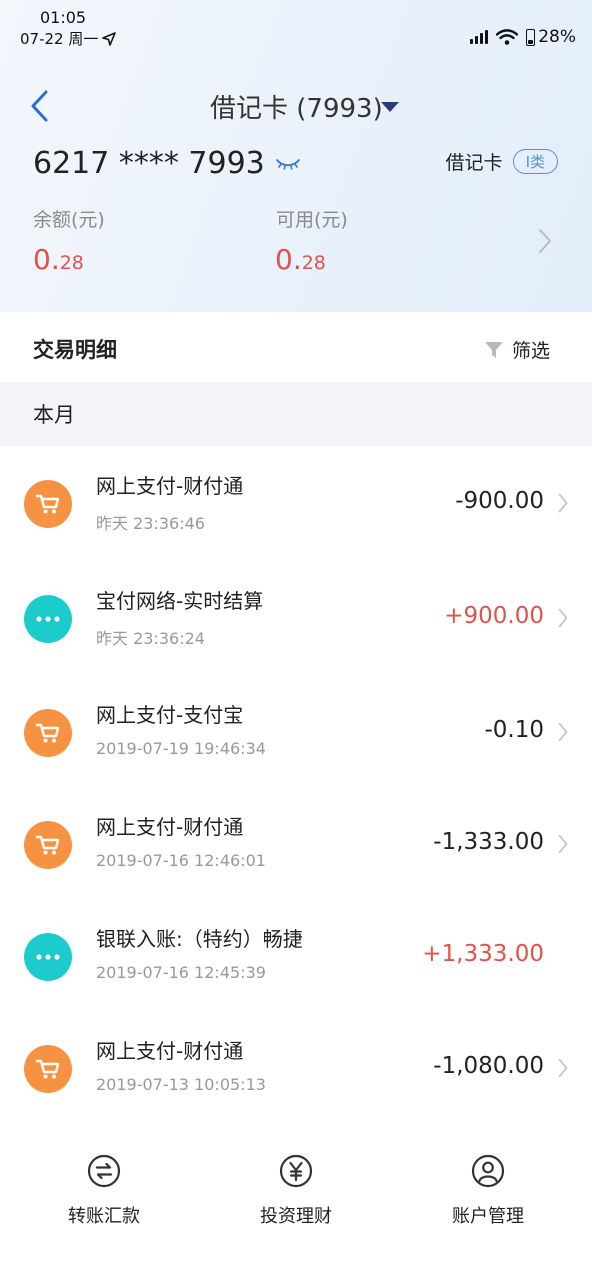 This screenshot has width=592, height=1280. Describe the element at coordinates (296, 1069) in the screenshot. I see `transaction-row: 网上支付-财付通 2019-07-13 10:05:13 -1,080.00` at that location.